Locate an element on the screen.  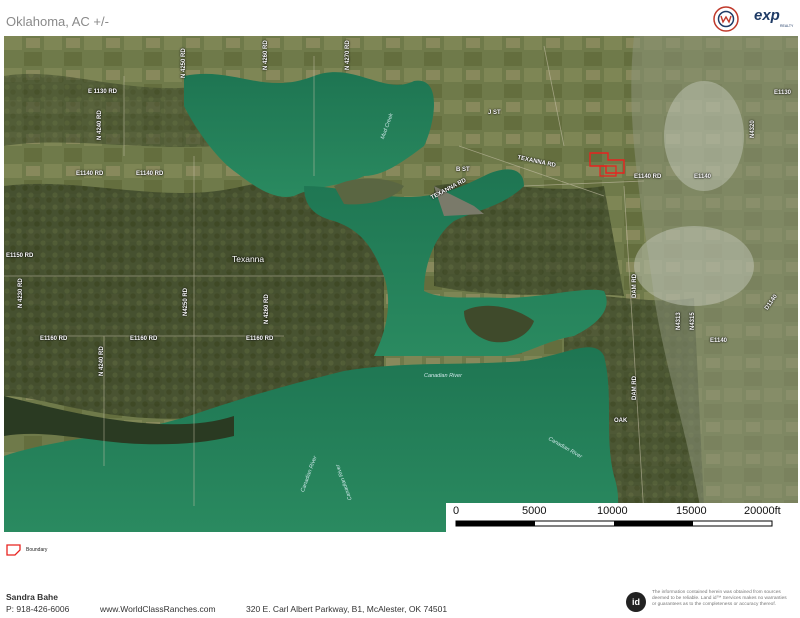
land-id-logo: id is located at coordinates (636, 602).